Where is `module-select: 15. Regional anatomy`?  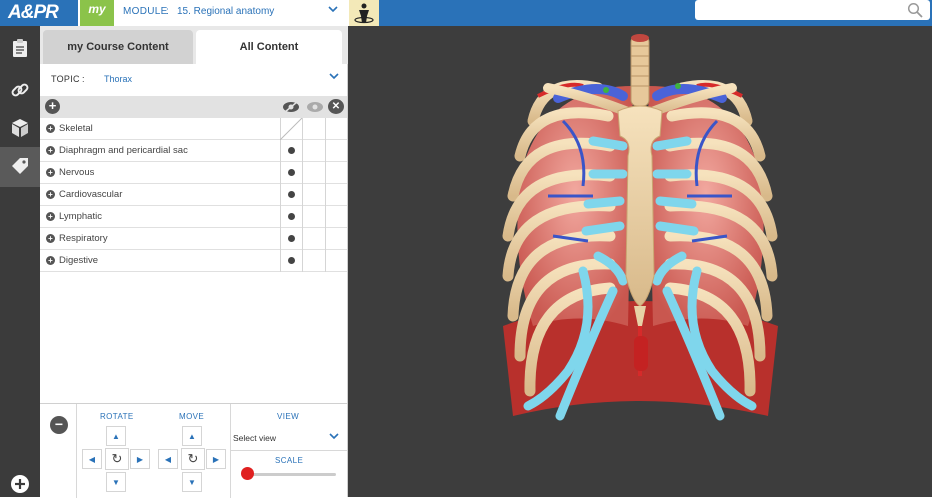
module-select: 15. Regional anatomy is located at coordinates (225, 11).